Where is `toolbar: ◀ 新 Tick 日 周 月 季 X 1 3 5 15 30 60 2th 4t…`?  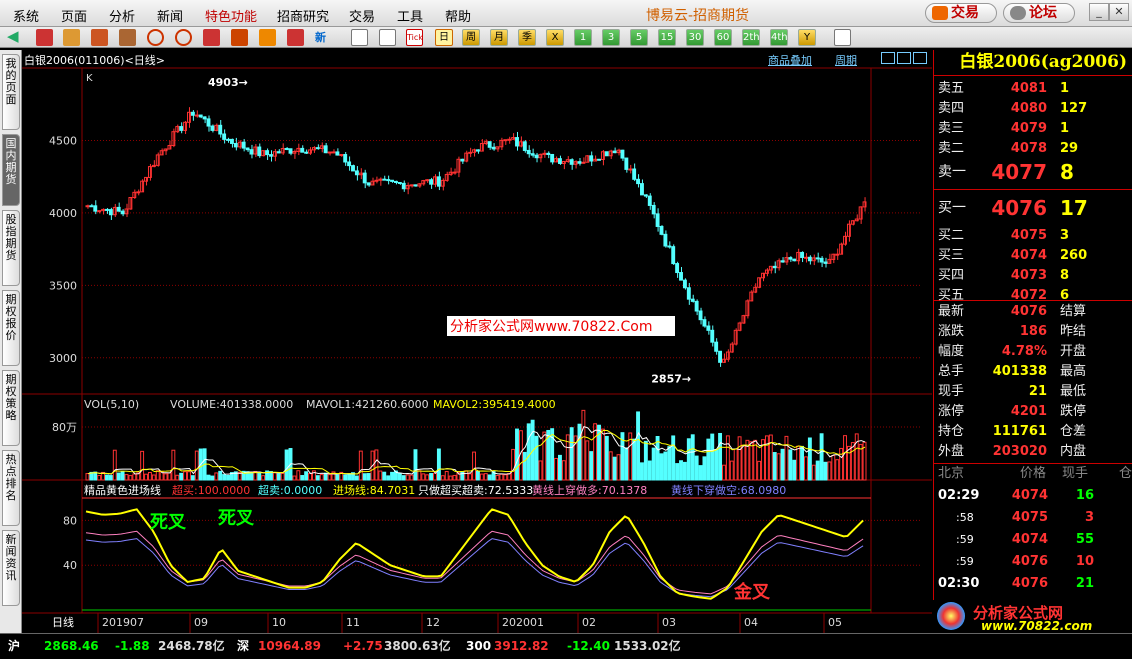 toolbar: ◀ 新 Tick 日 周 月 季 X 1 3 5 15 30 60 2th 4t… is located at coordinates (566, 37).